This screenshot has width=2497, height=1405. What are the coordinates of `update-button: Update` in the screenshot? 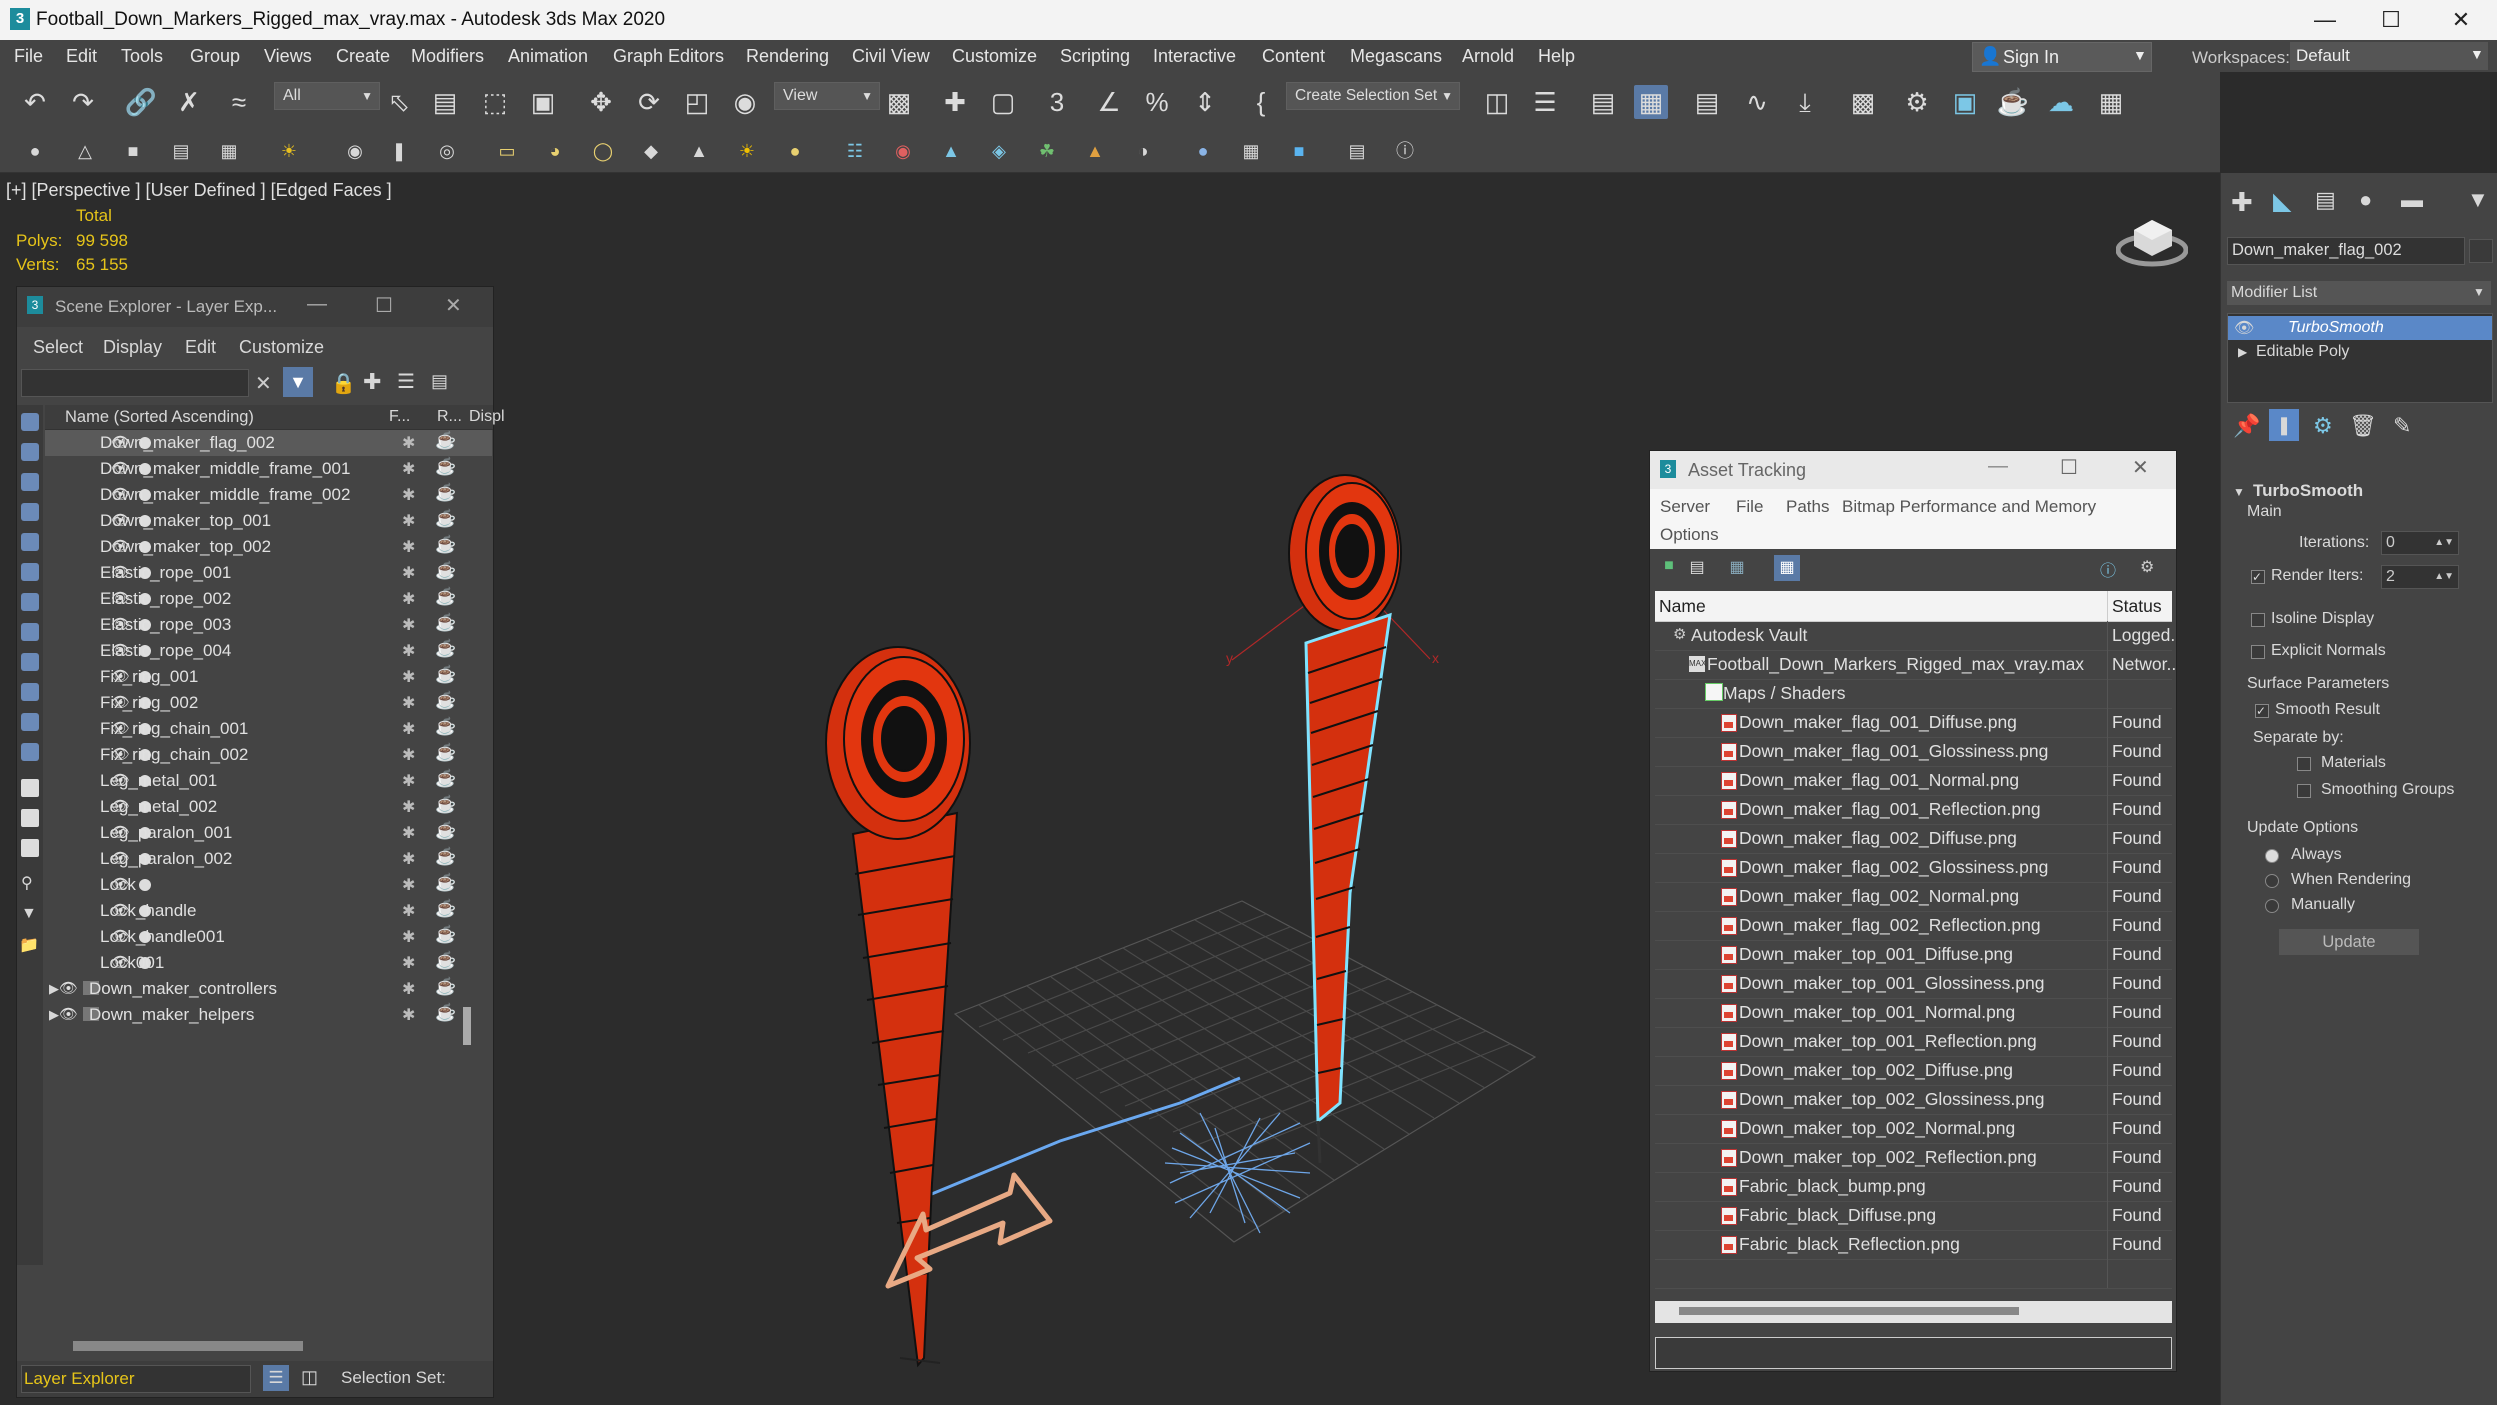 It's located at (2349, 942).